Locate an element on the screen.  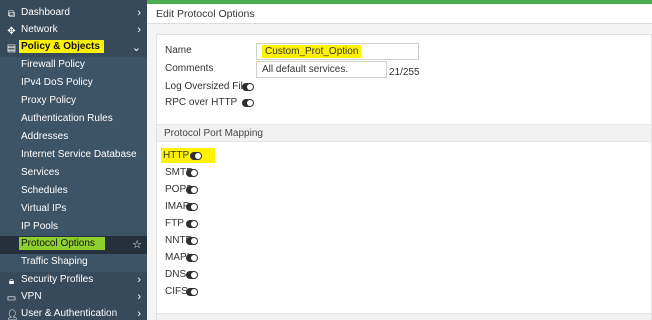
sidebar-item-proxy-policy: Proxy Policy is located at coordinates (73, 102).